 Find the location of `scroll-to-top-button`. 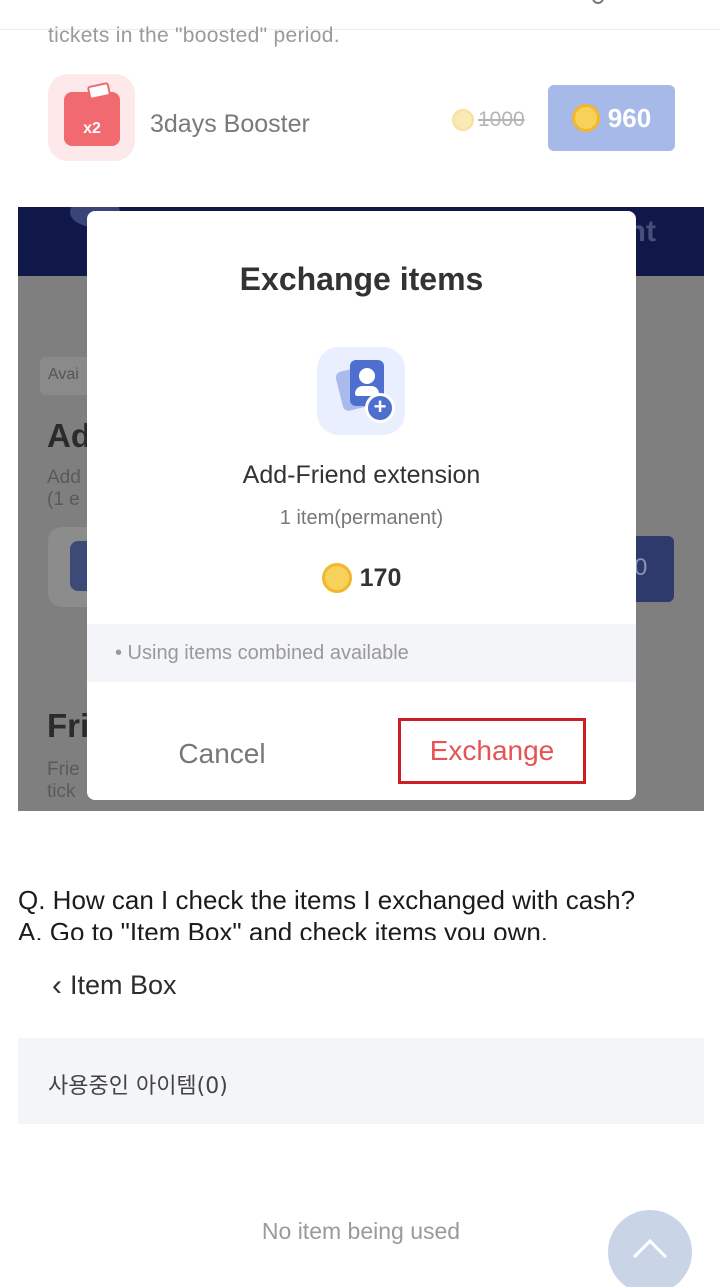

scroll-to-top-button is located at coordinates (650, 1248).